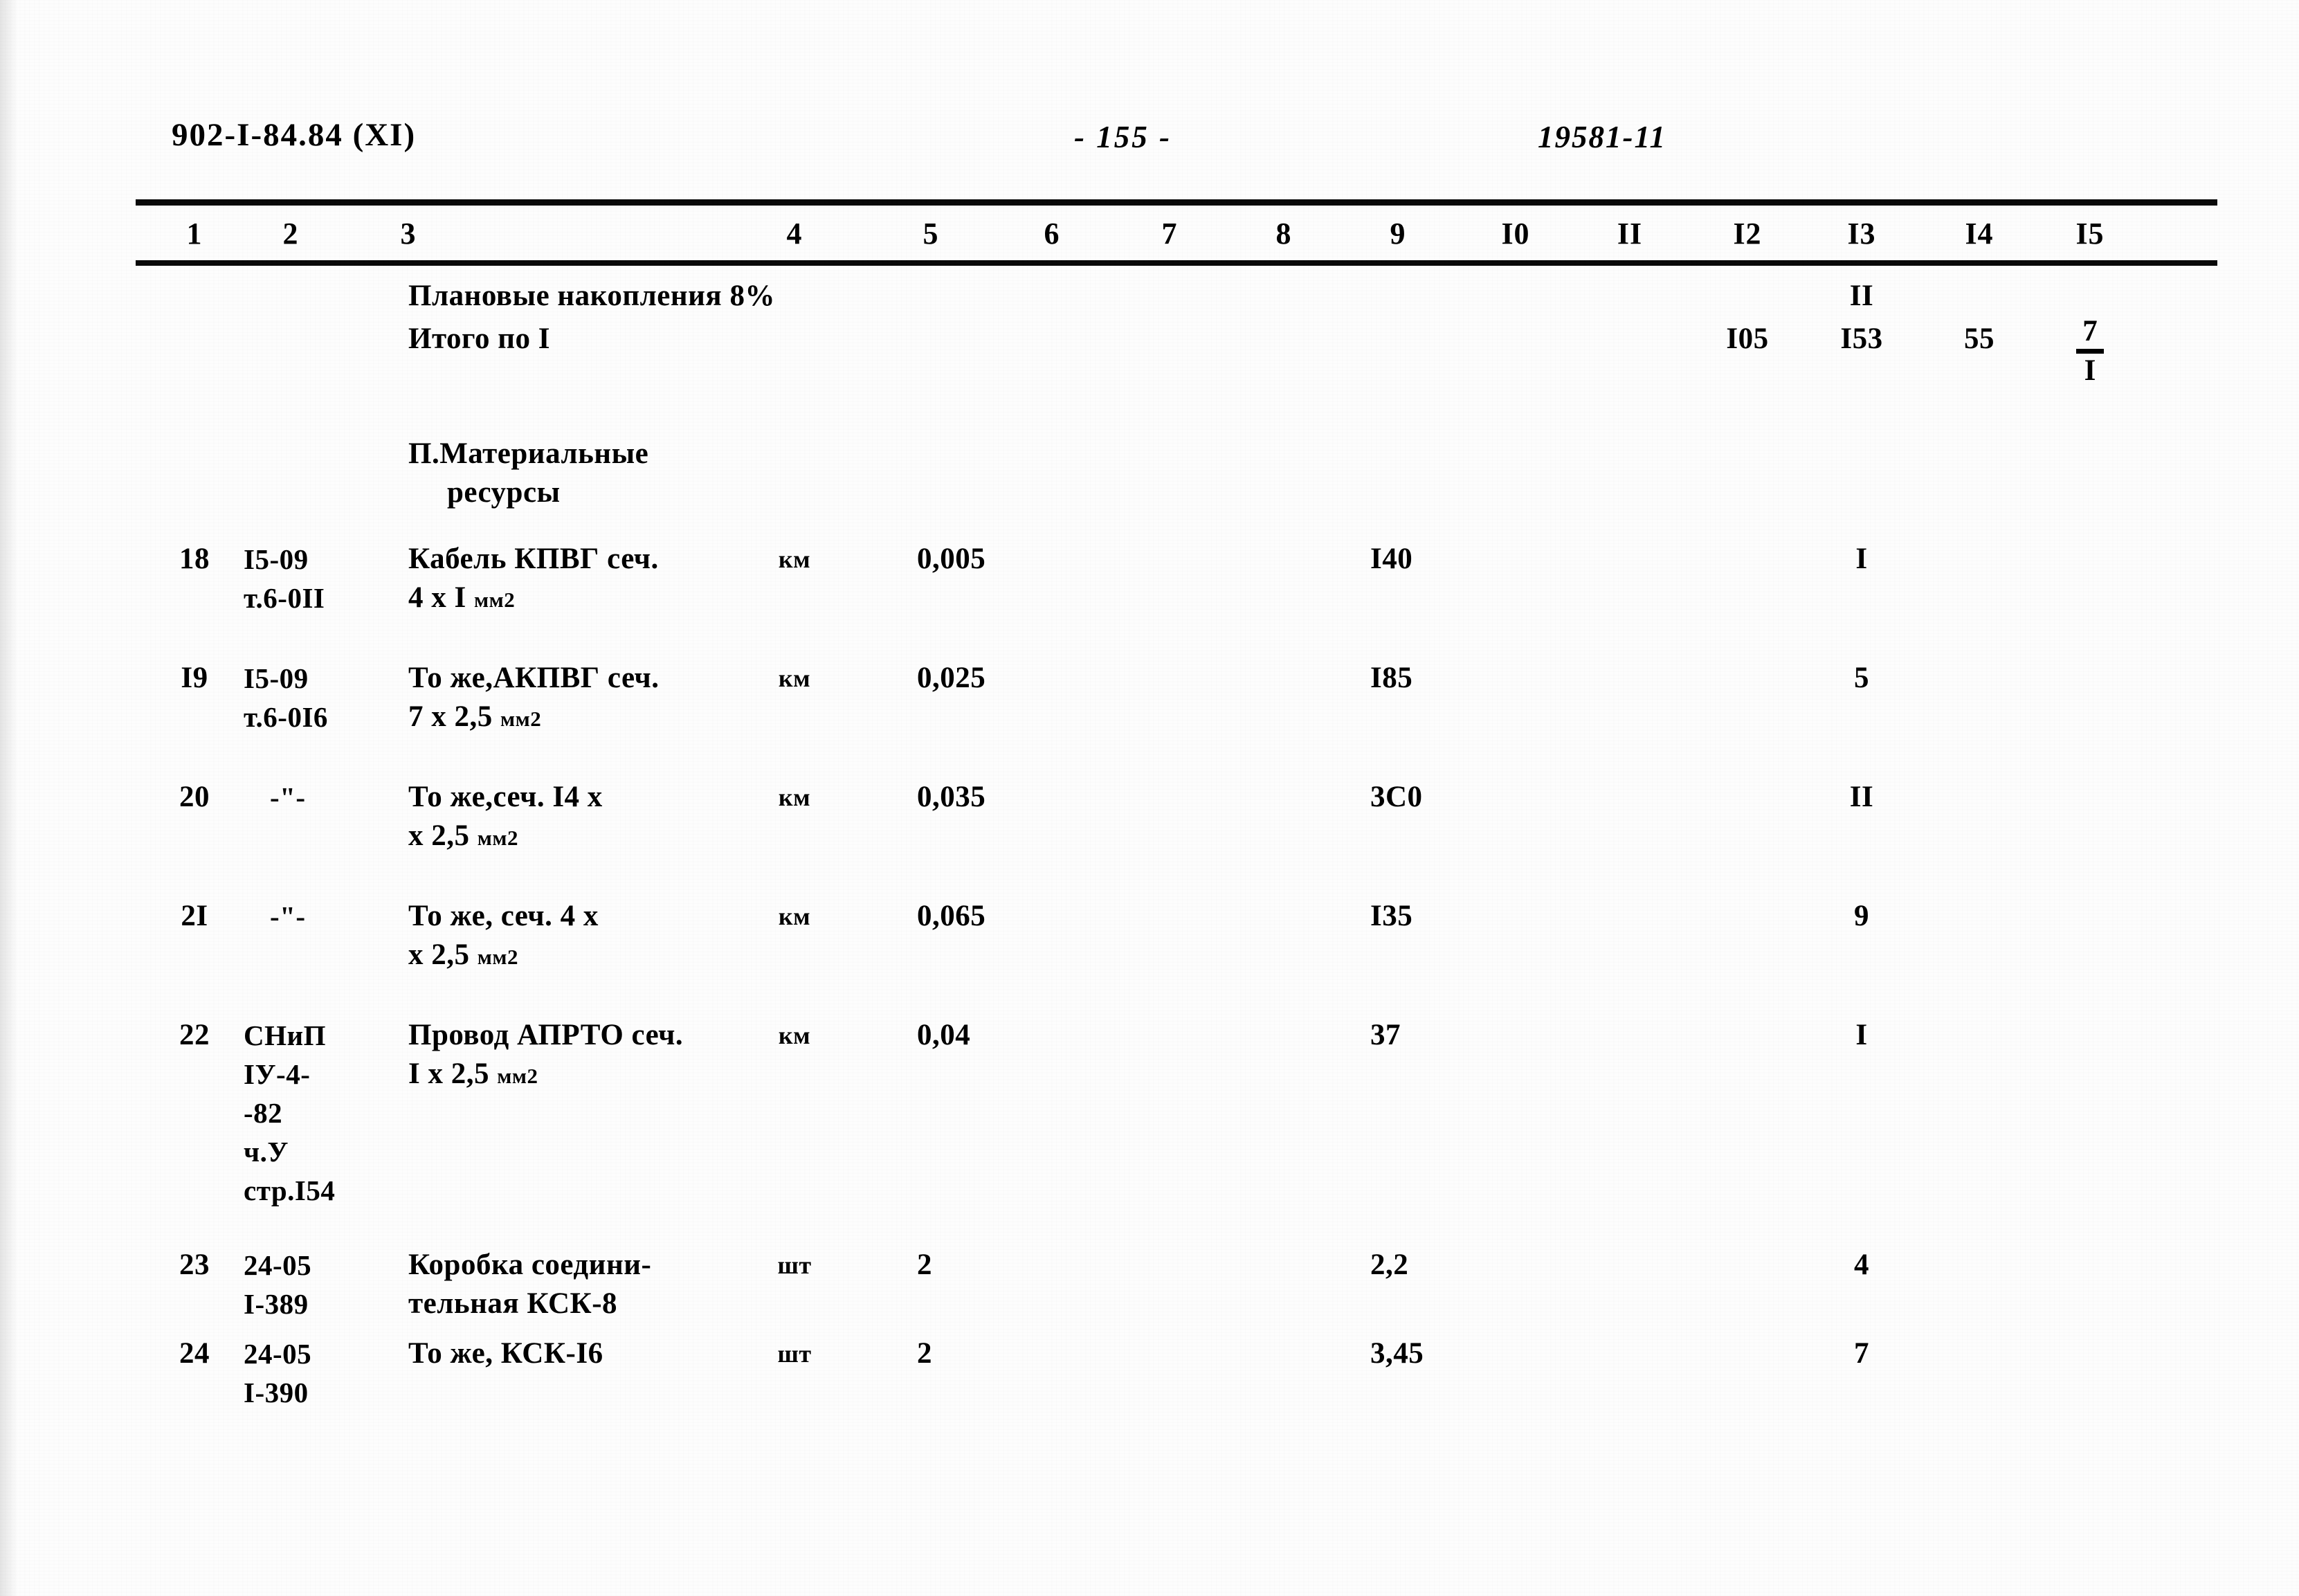 This screenshot has width=2299, height=1596. I want to click on row-number: 24, so click(194, 1353).